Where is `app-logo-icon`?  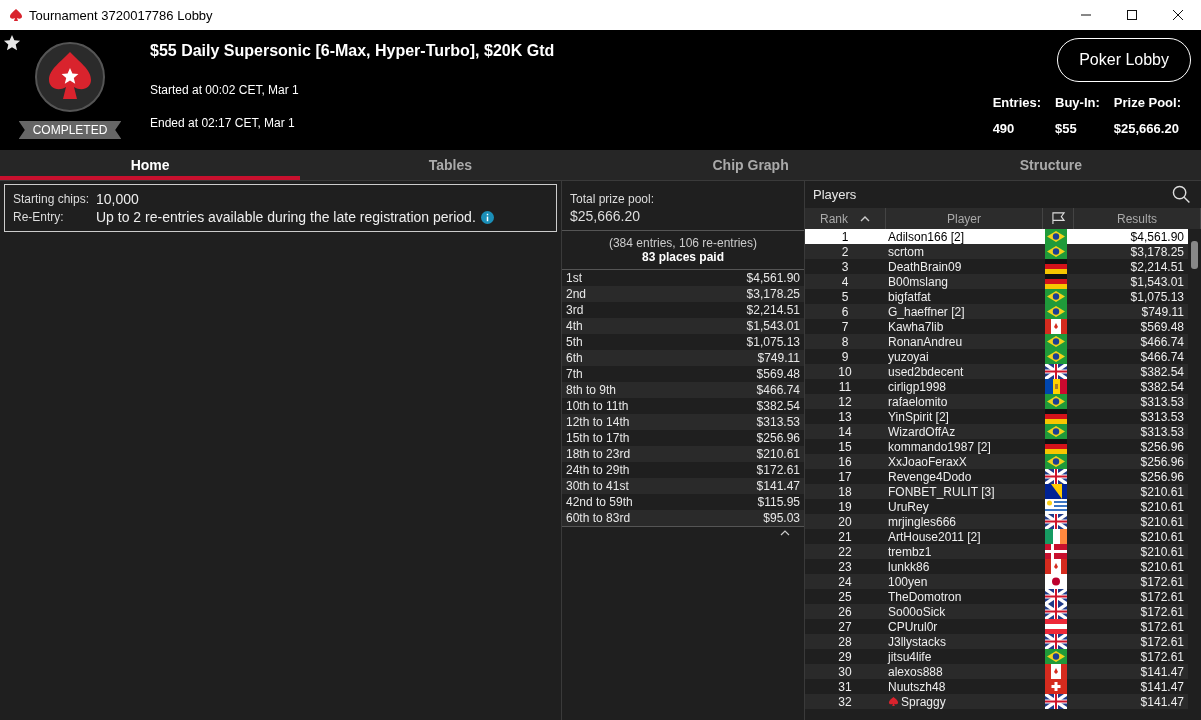 app-logo-icon is located at coordinates (16, 15).